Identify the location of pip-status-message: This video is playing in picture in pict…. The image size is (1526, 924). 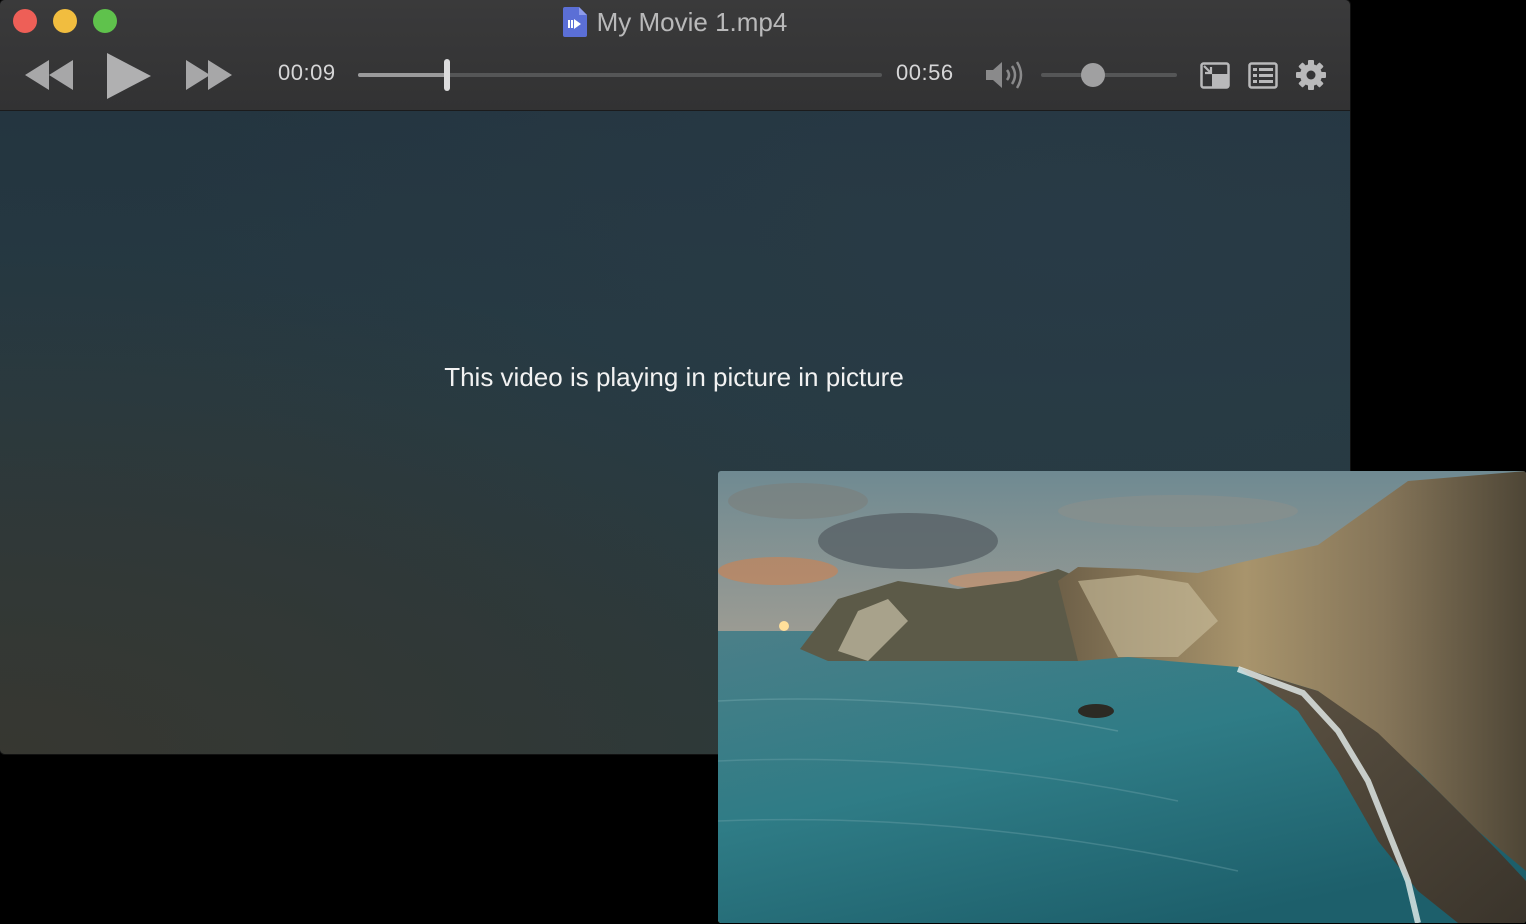
(674, 377).